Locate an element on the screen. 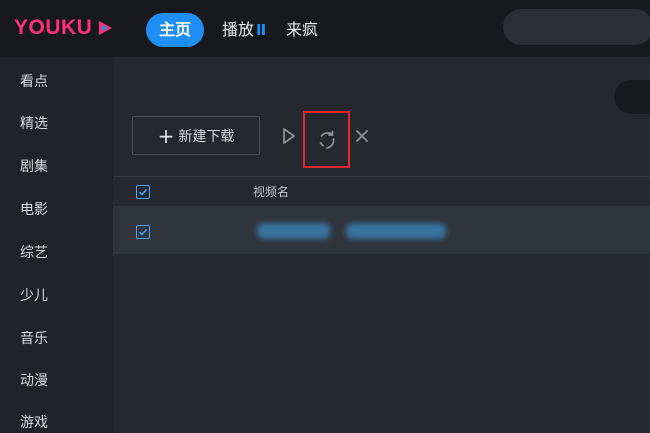  start-download-button is located at coordinates (289, 136).